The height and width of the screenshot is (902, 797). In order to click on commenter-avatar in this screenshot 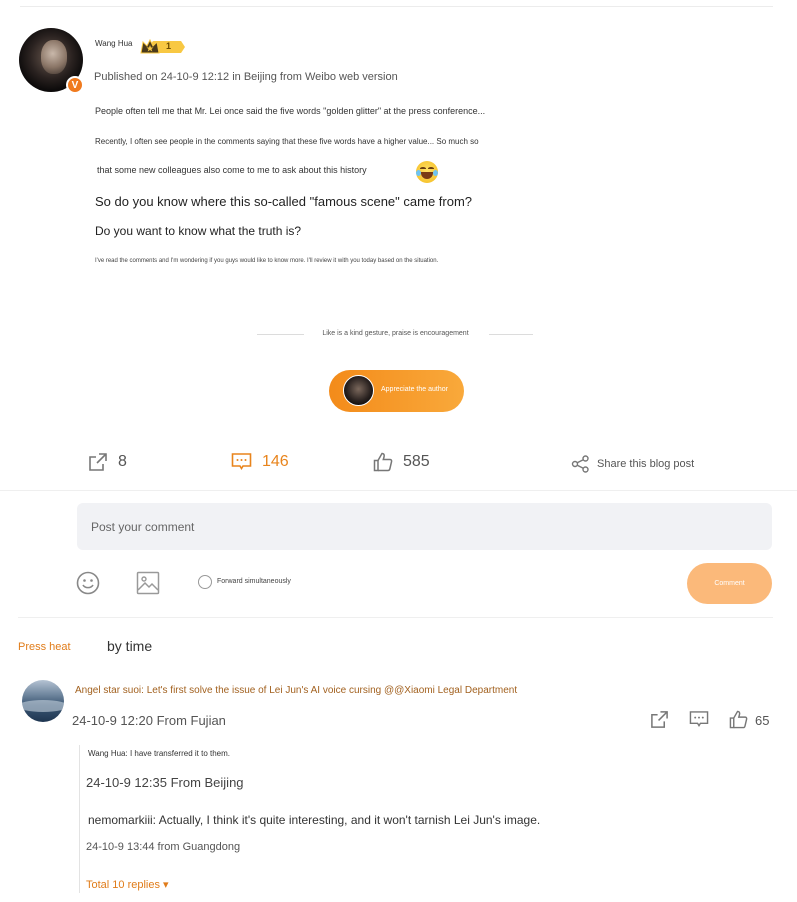, I will do `click(43, 701)`.